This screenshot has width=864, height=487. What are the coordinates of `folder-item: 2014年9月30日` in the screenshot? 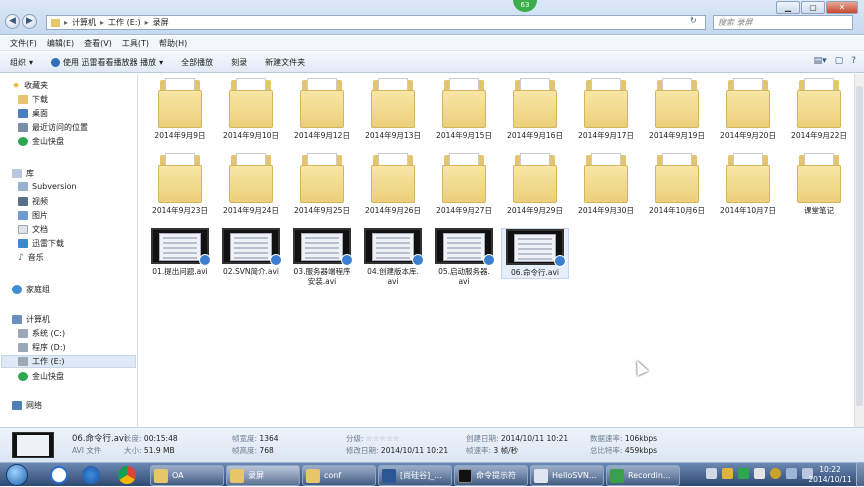 It's located at (606, 183).